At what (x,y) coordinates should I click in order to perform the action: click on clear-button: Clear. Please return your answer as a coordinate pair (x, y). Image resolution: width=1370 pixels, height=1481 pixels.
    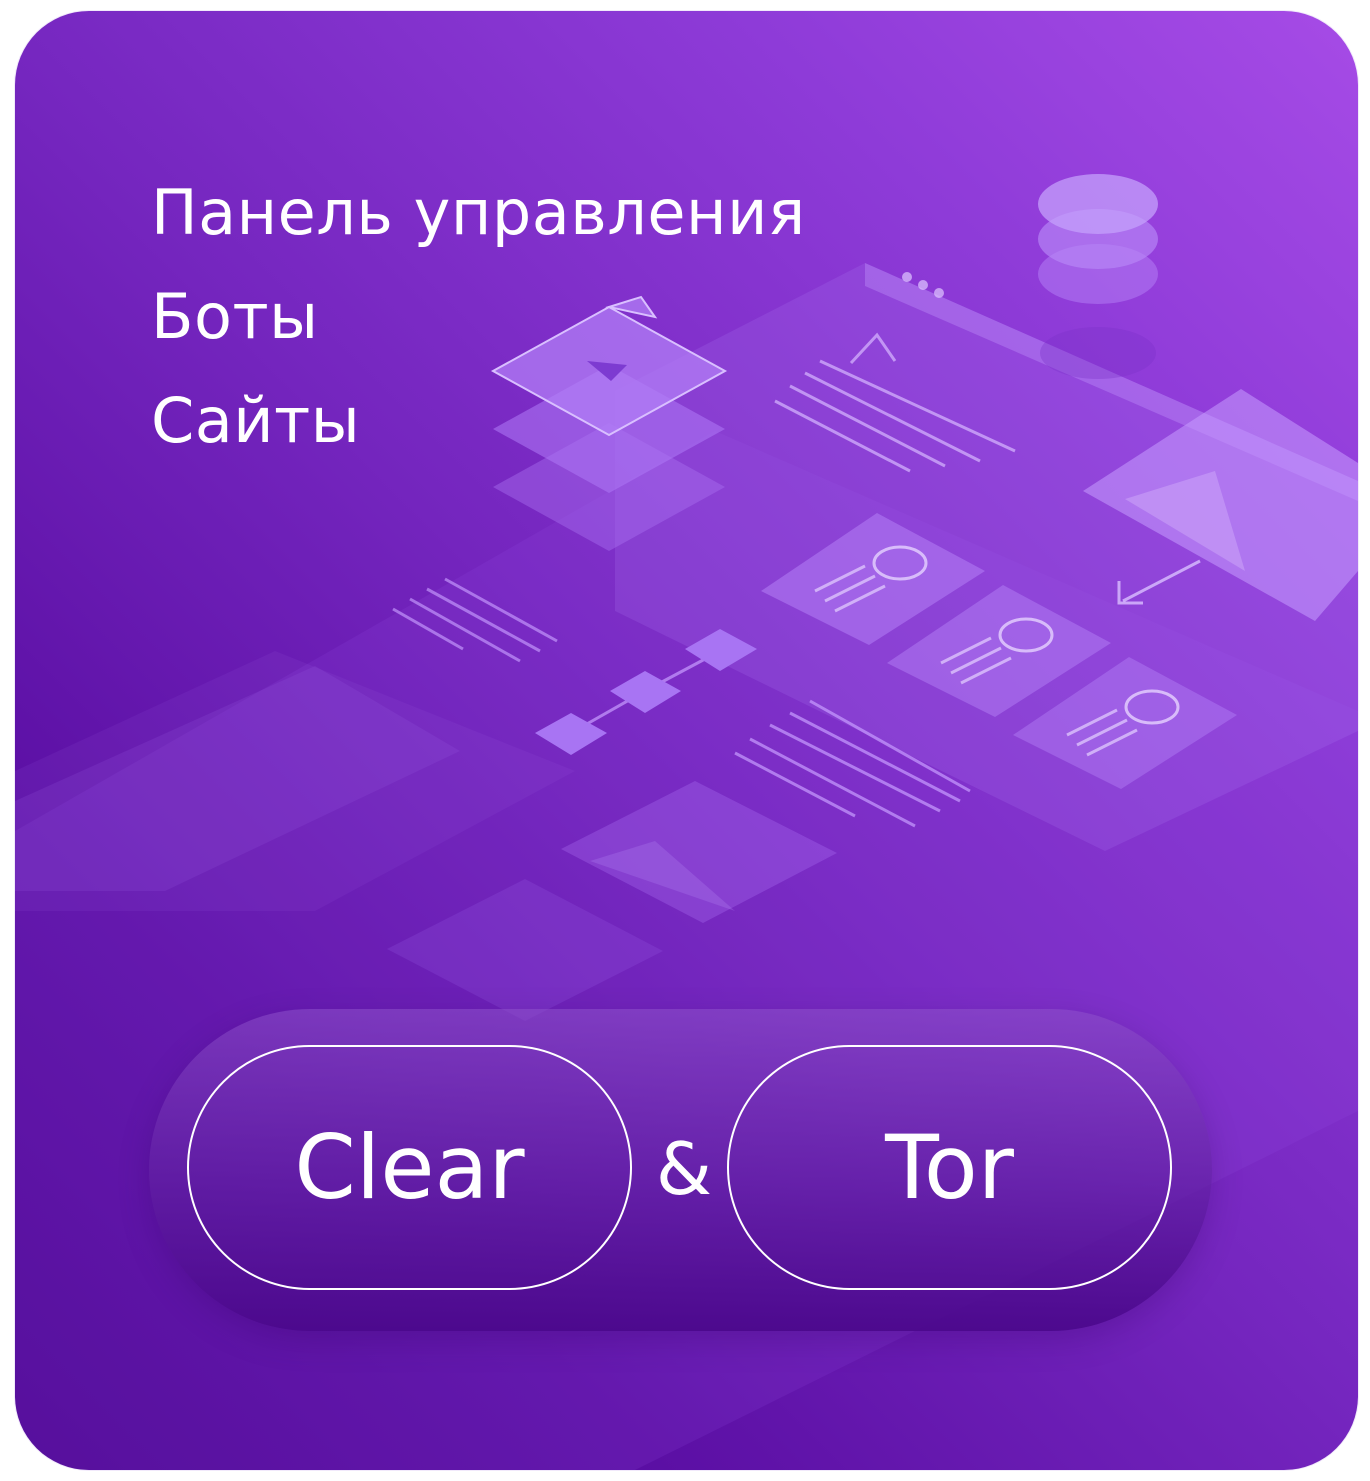
    Looking at the image, I should click on (409, 1167).